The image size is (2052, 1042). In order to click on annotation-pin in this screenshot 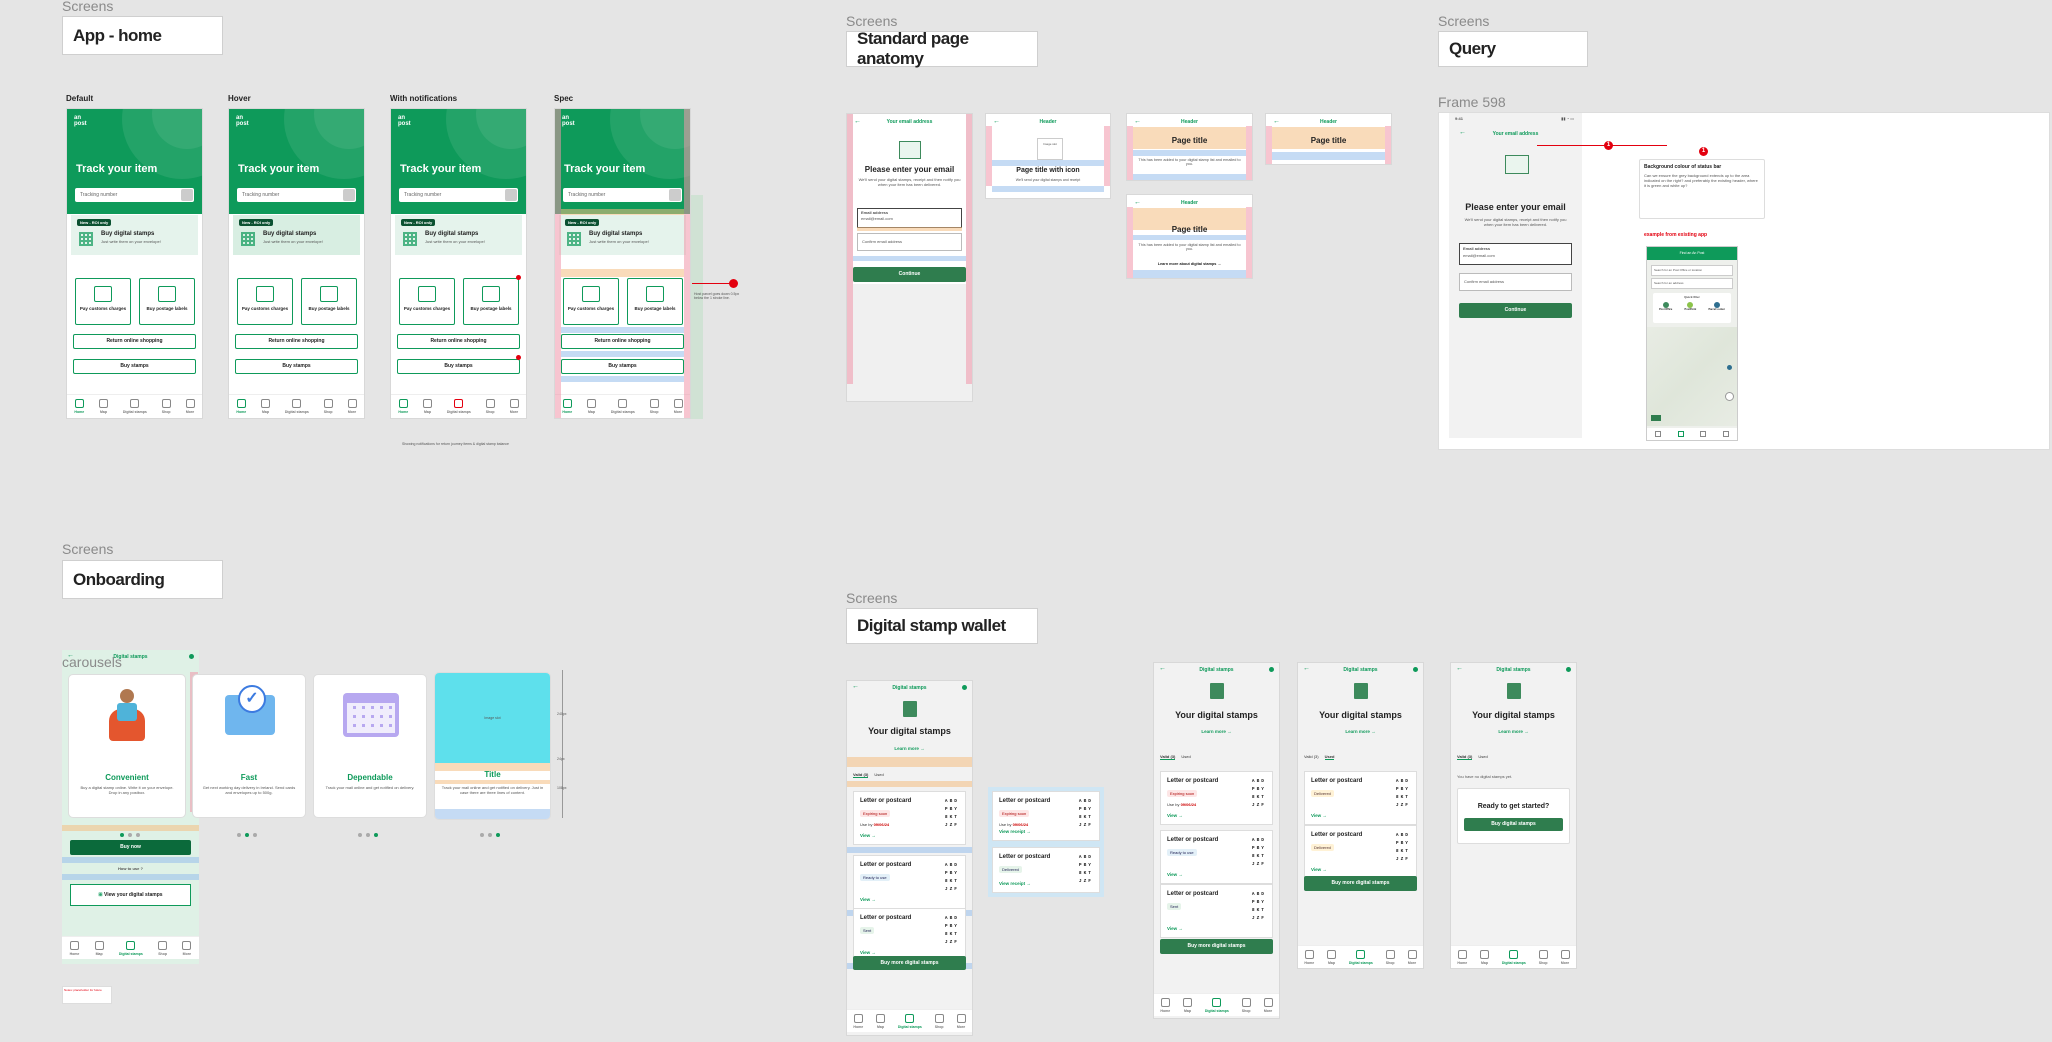, I will do `click(733, 283)`.